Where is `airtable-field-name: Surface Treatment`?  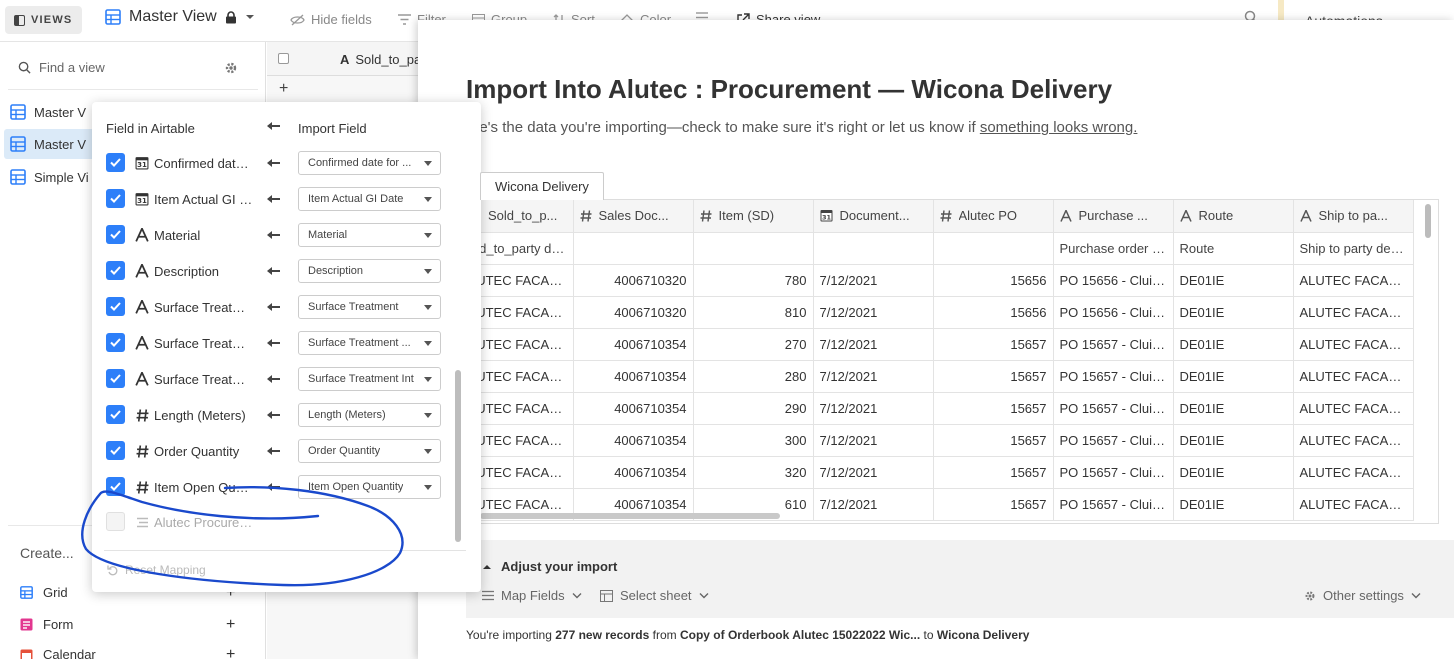
airtable-field-name: Surface Treatment is located at coordinates (204, 307).